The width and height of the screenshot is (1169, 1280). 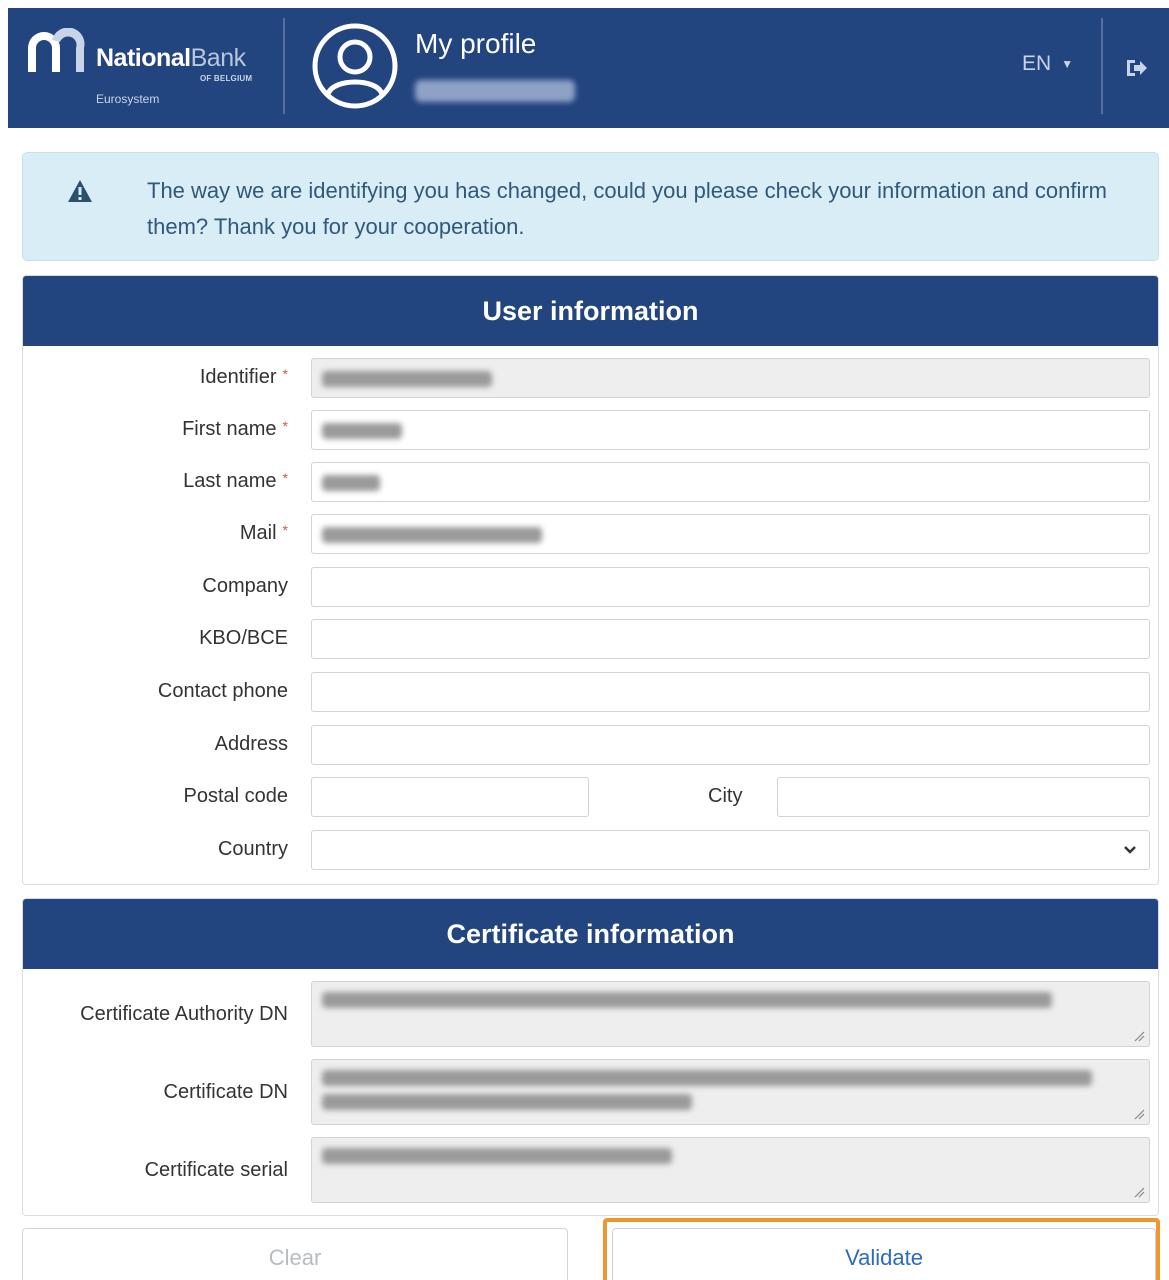 I want to click on authority-dn-field, so click(x=730, y=1014).